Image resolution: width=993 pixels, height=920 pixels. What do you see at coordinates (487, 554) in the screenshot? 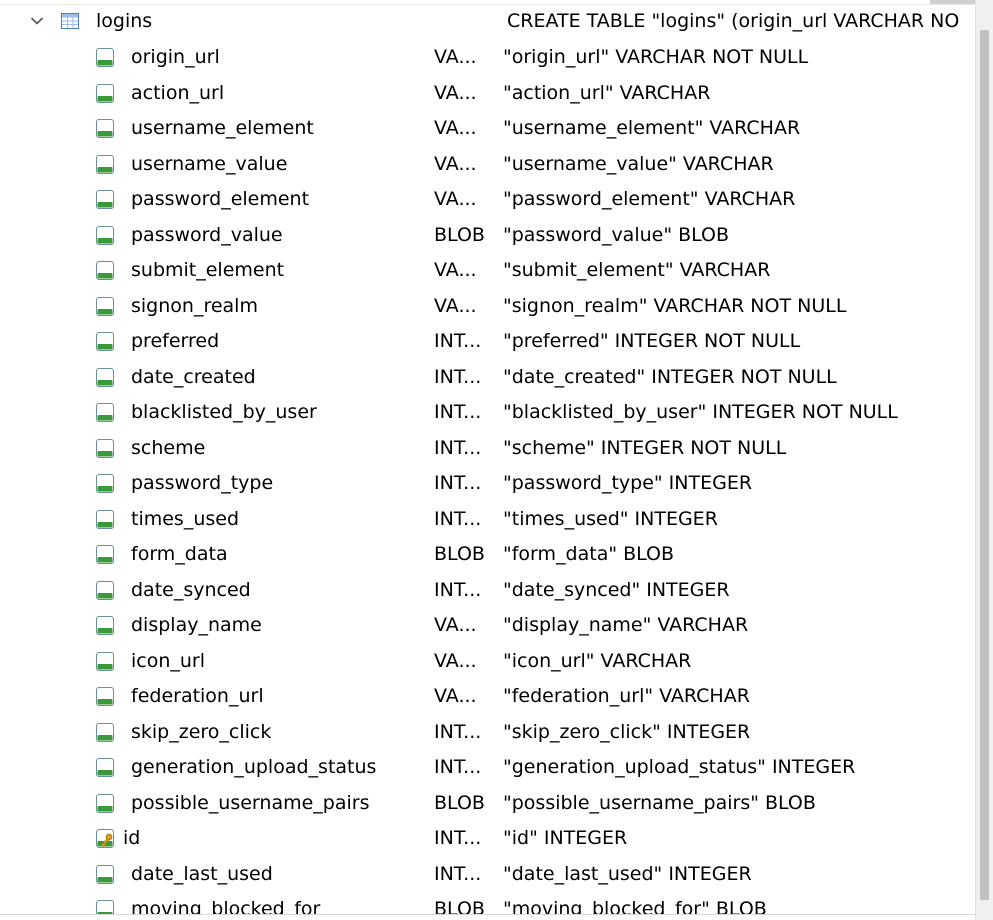
I see `field-row-form-data: form_data BLOB "form_data" BLOB` at bounding box center [487, 554].